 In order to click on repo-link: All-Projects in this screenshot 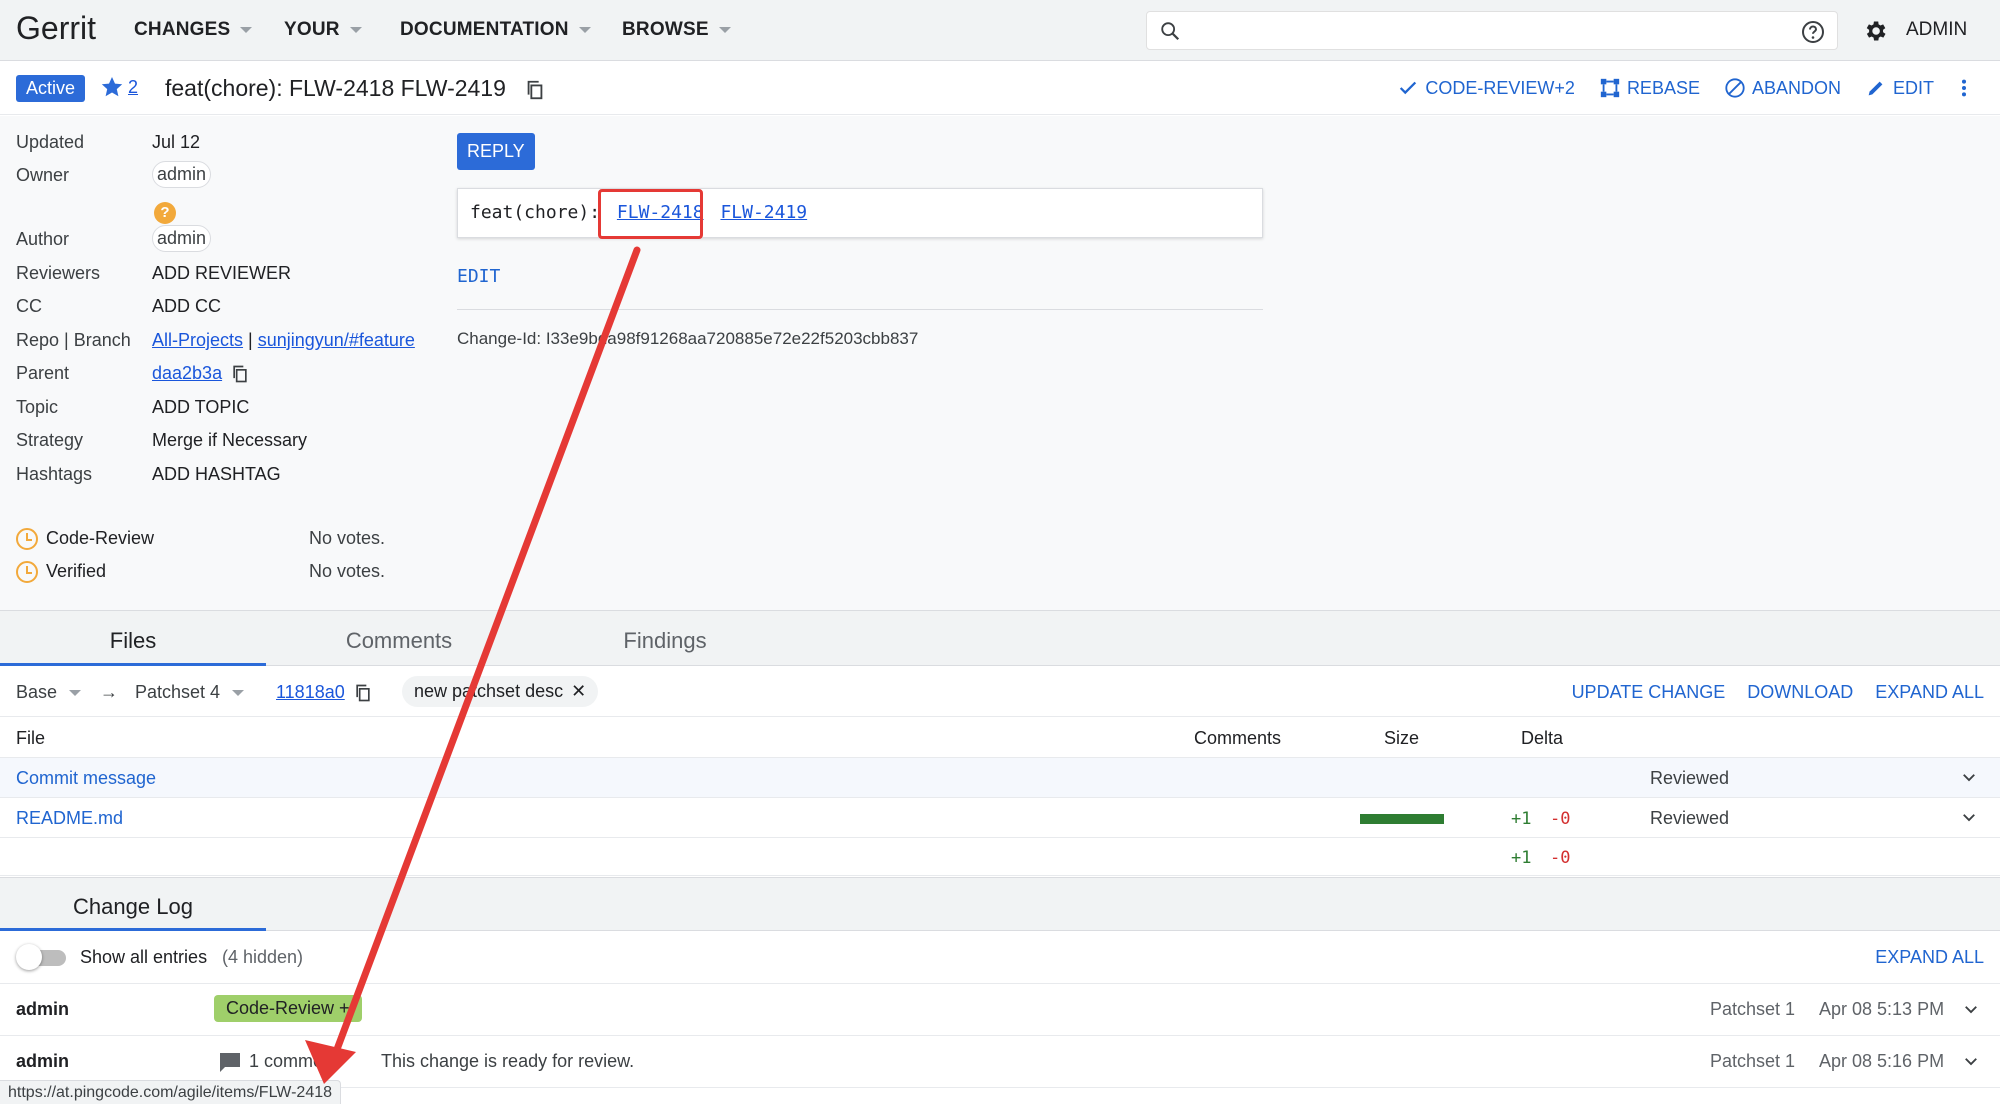, I will do `click(197, 340)`.